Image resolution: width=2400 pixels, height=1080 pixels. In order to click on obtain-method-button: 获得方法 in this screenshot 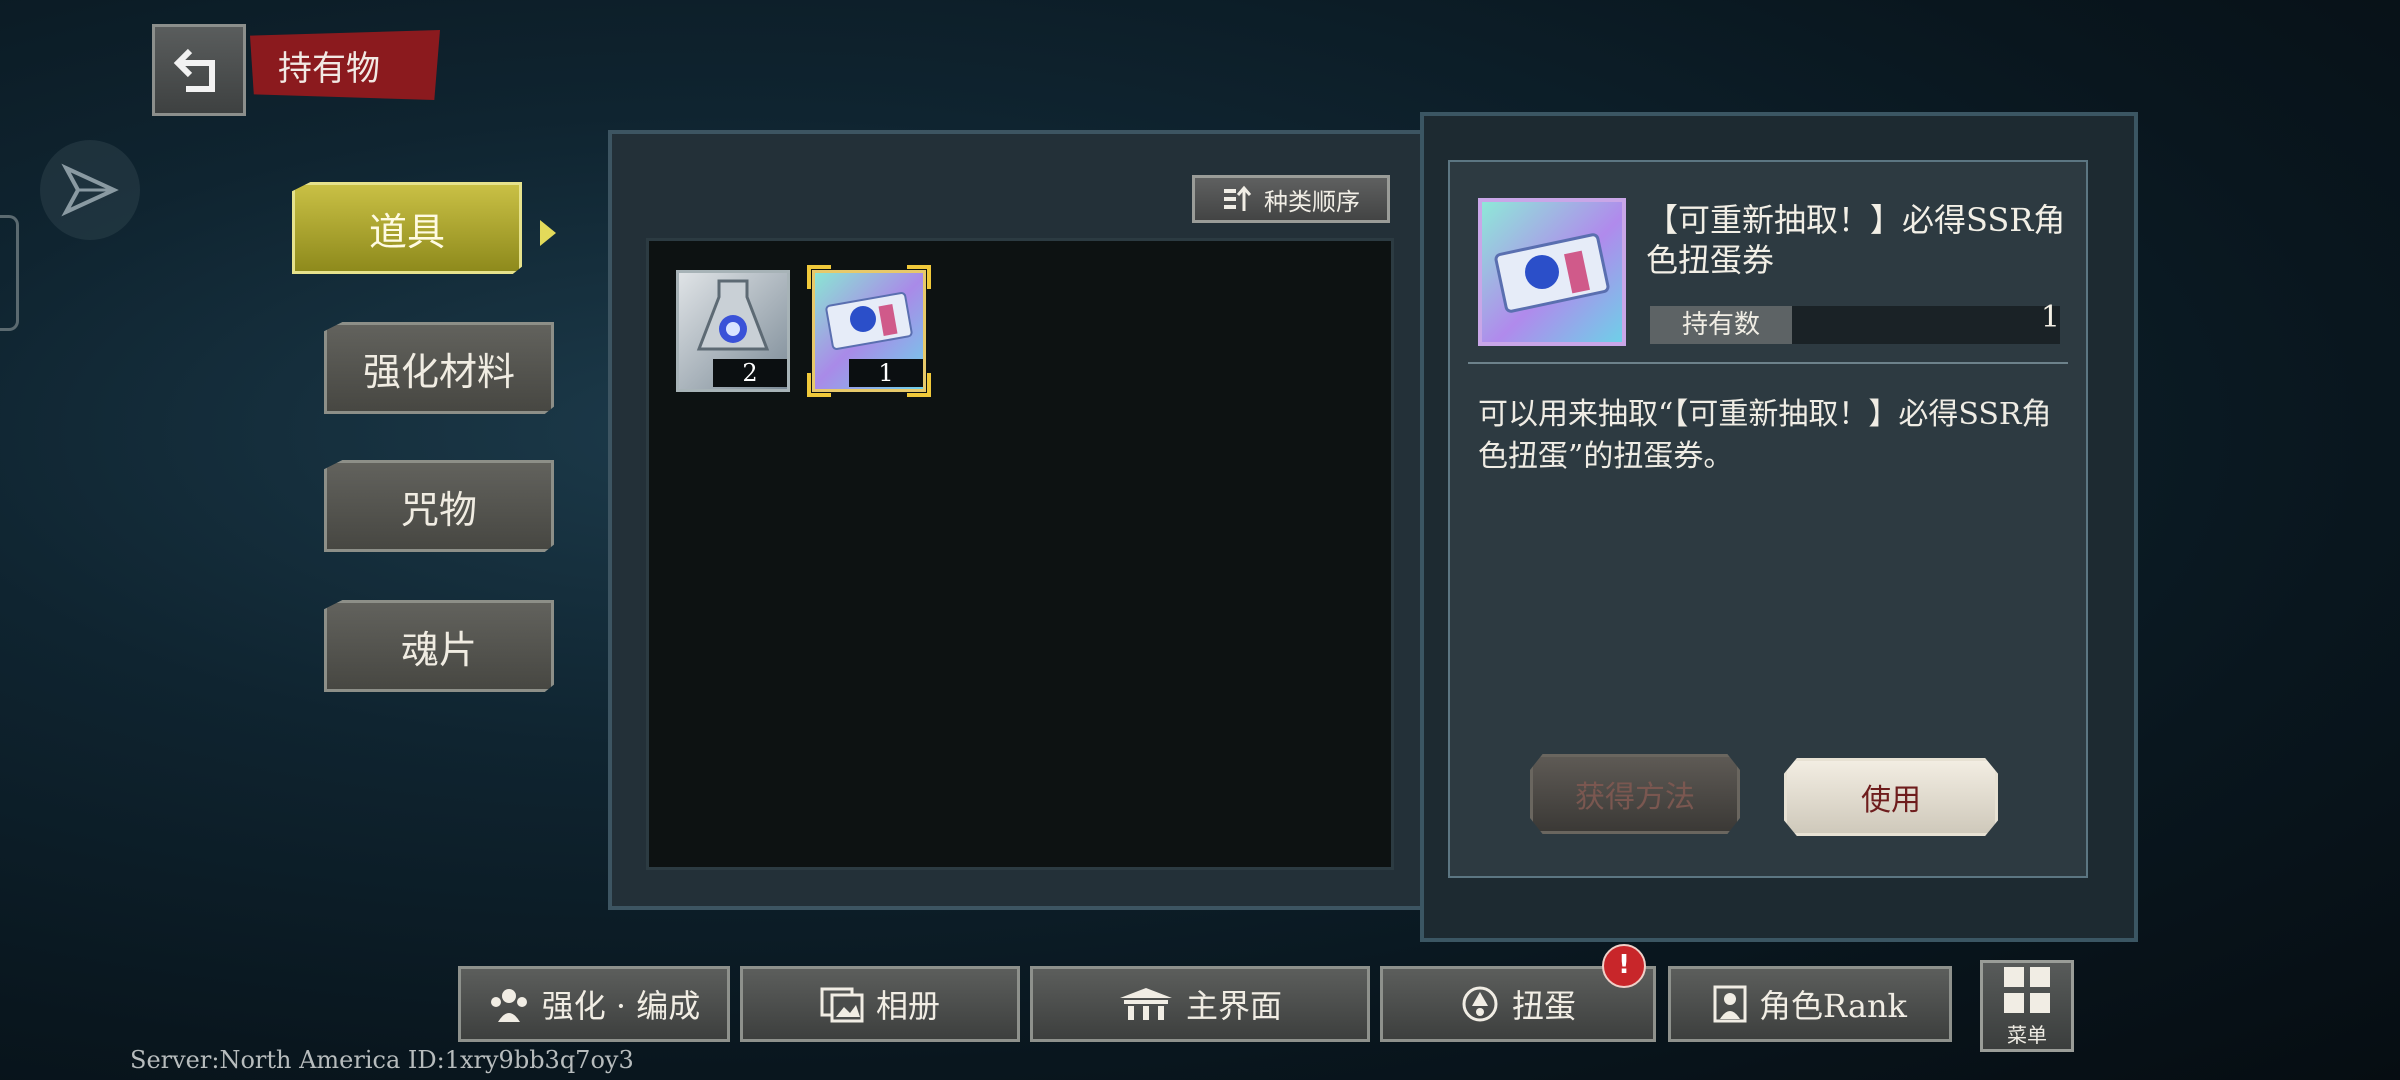, I will do `click(1635, 794)`.